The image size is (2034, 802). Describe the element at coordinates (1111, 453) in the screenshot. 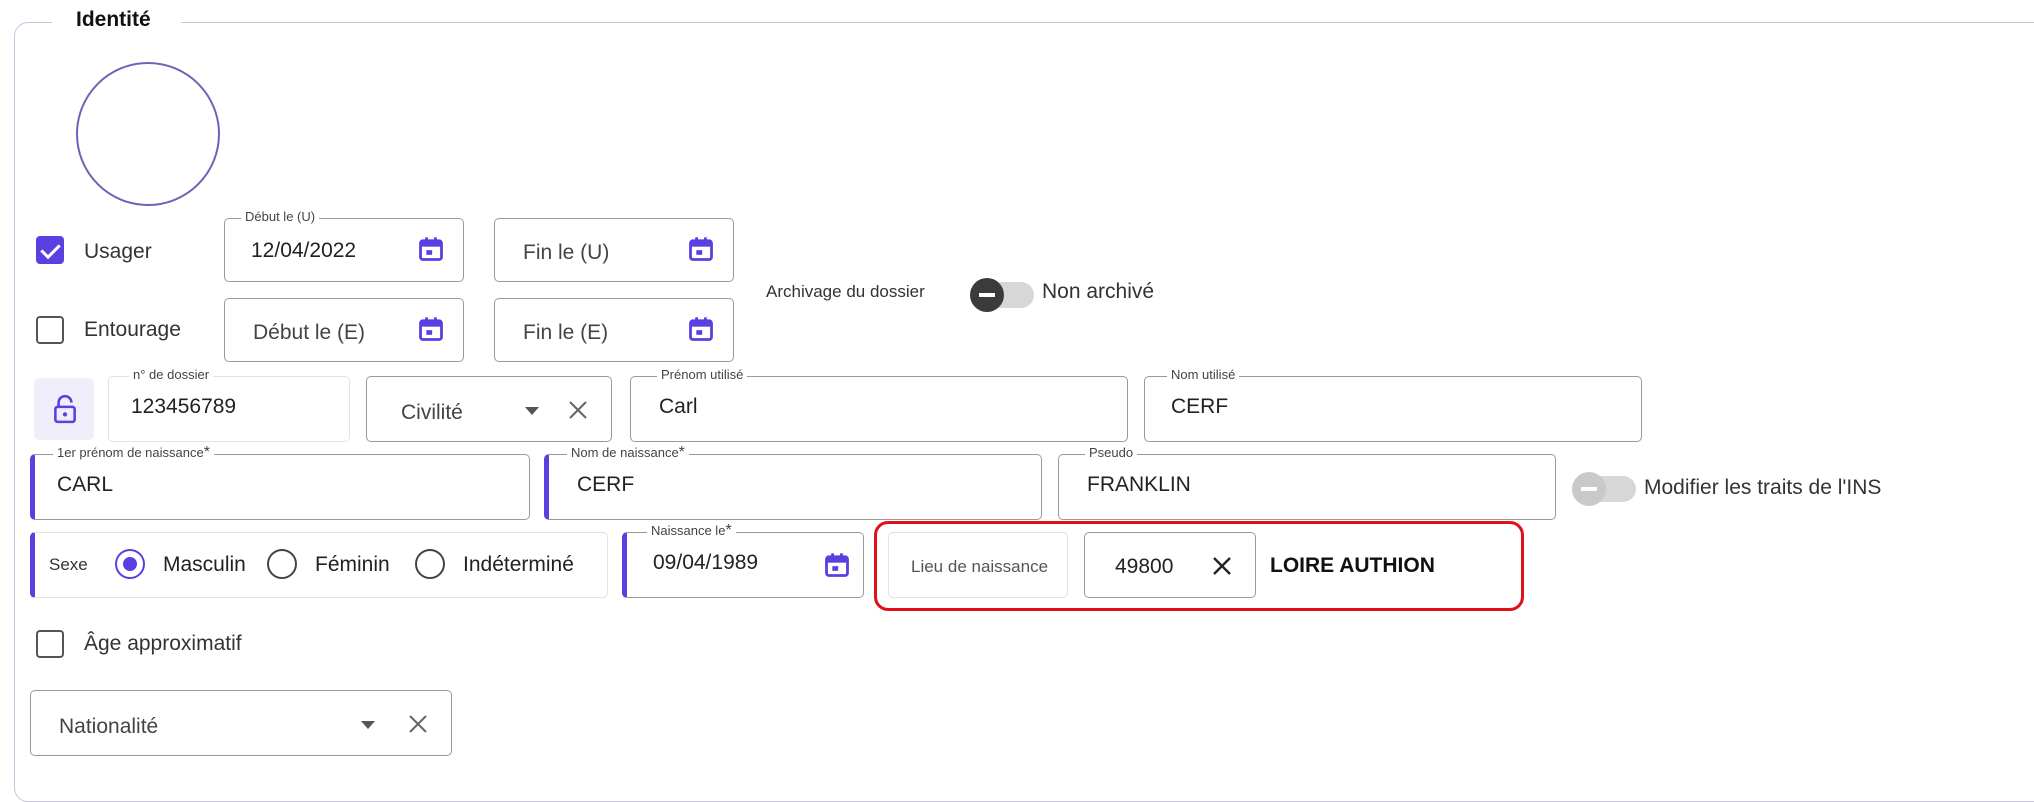

I see `pseudo-label: Pseudo` at that location.